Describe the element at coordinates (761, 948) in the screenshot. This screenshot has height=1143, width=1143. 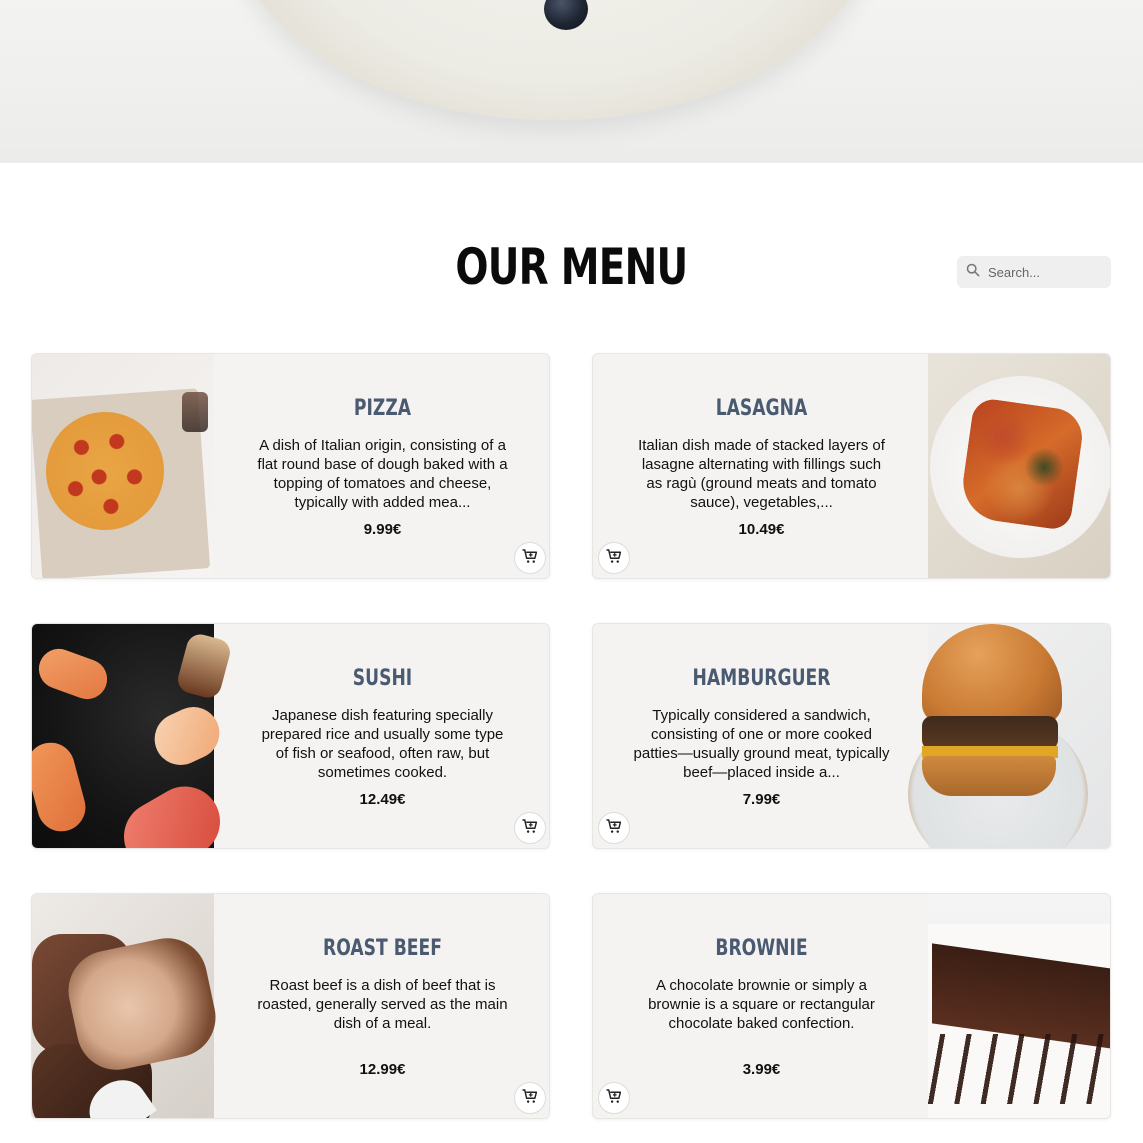
I see `menu-item-name: BROWNIE` at that location.